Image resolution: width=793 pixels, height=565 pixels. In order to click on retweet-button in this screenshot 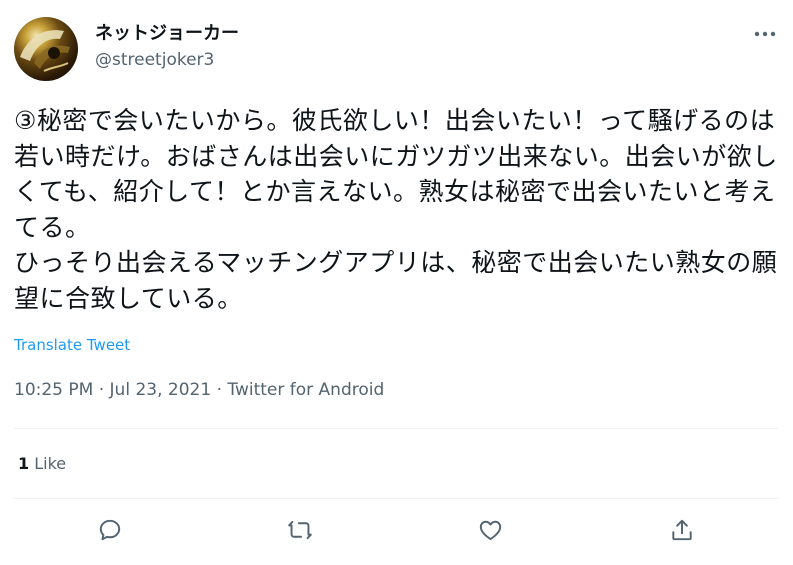, I will do `click(300, 530)`.